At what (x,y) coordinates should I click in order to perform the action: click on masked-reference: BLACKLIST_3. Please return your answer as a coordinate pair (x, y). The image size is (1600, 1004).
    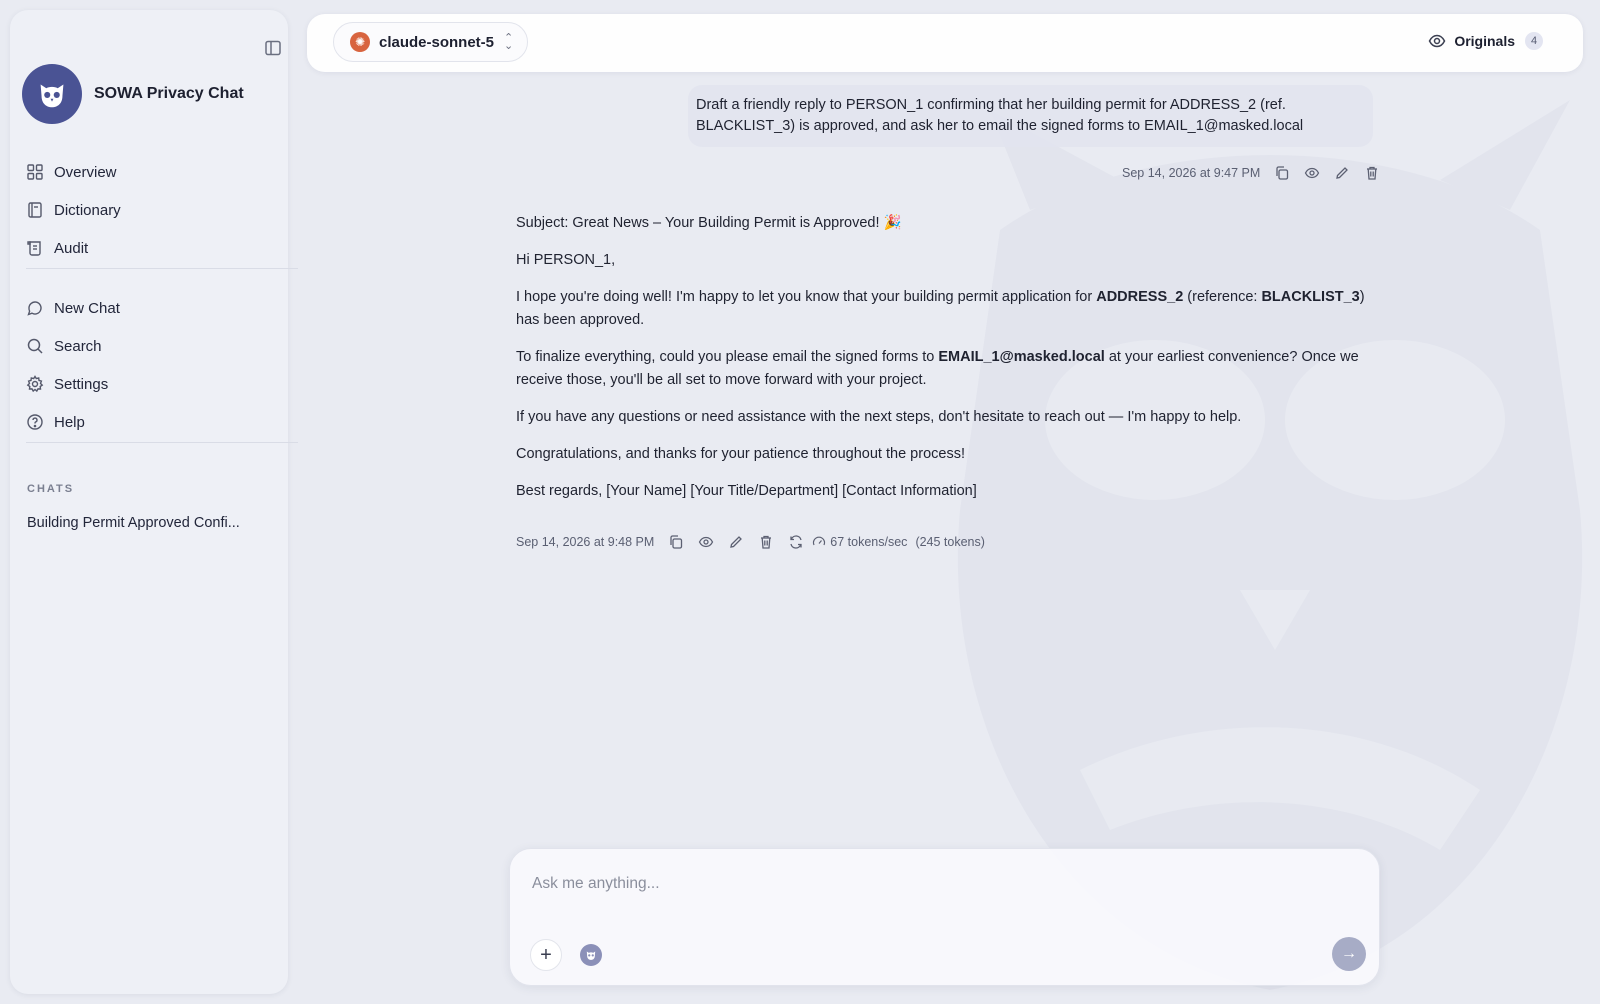
    Looking at the image, I should click on (1310, 297).